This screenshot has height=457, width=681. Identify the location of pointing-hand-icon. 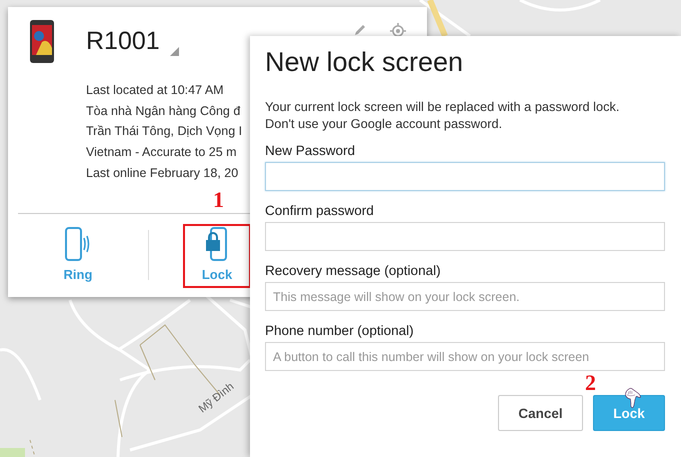
(633, 399).